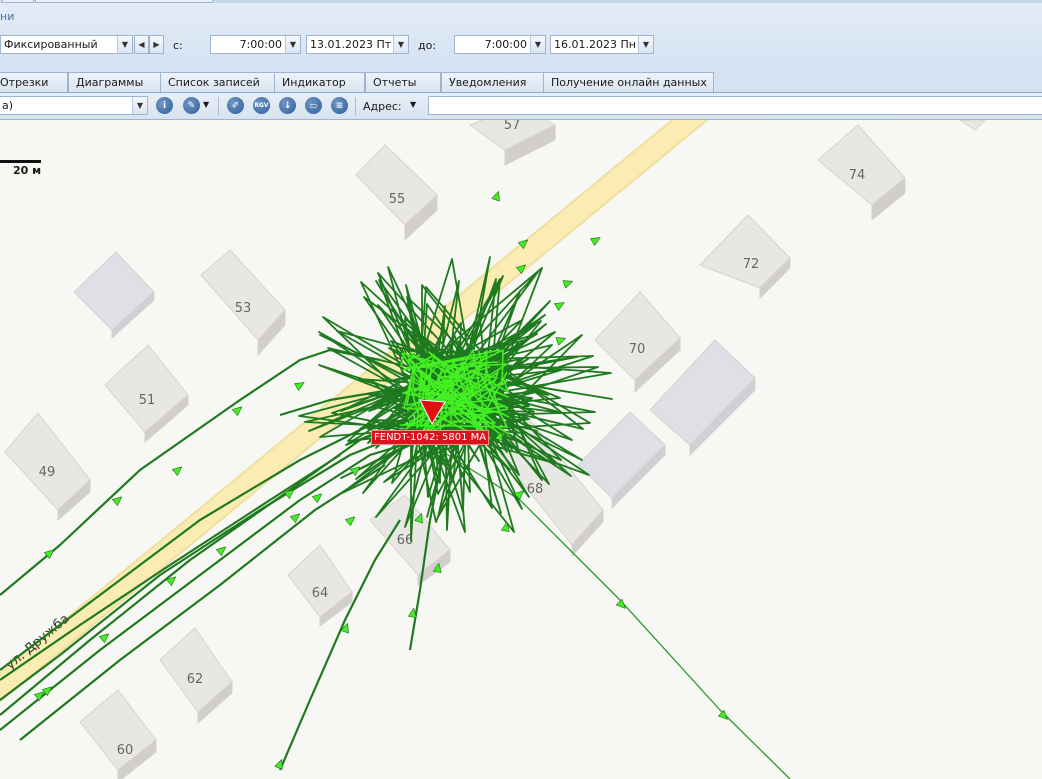 Image resolution: width=1042 pixels, height=779 pixels. What do you see at coordinates (287, 105) in the screenshot?
I see `download-icon: ↓` at bounding box center [287, 105].